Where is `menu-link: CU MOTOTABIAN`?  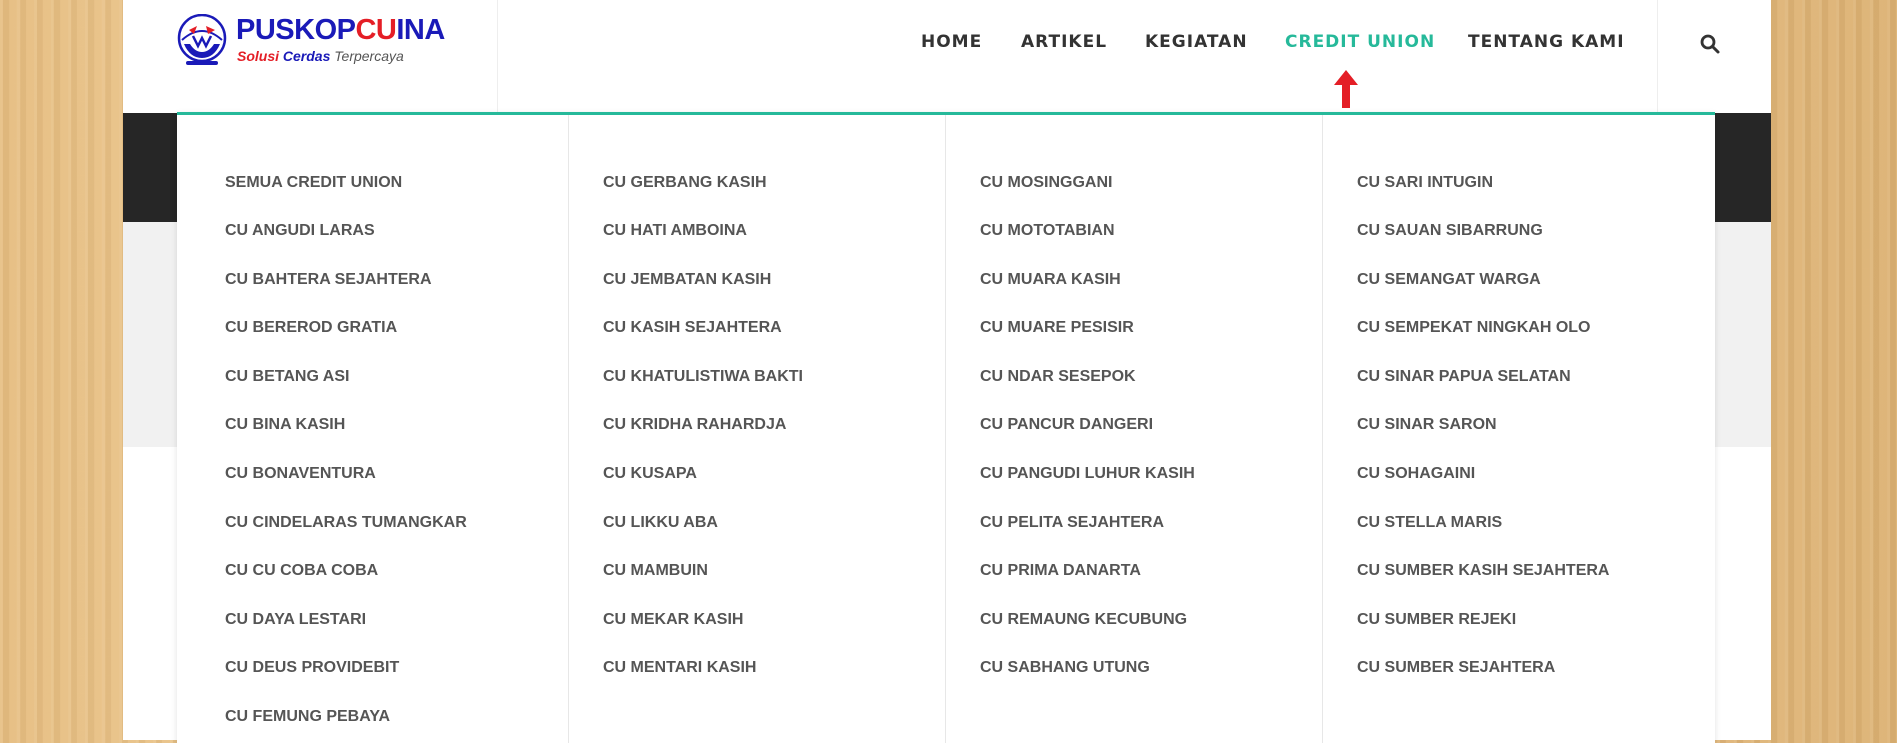 menu-link: CU MOTOTABIAN is located at coordinates (1047, 231).